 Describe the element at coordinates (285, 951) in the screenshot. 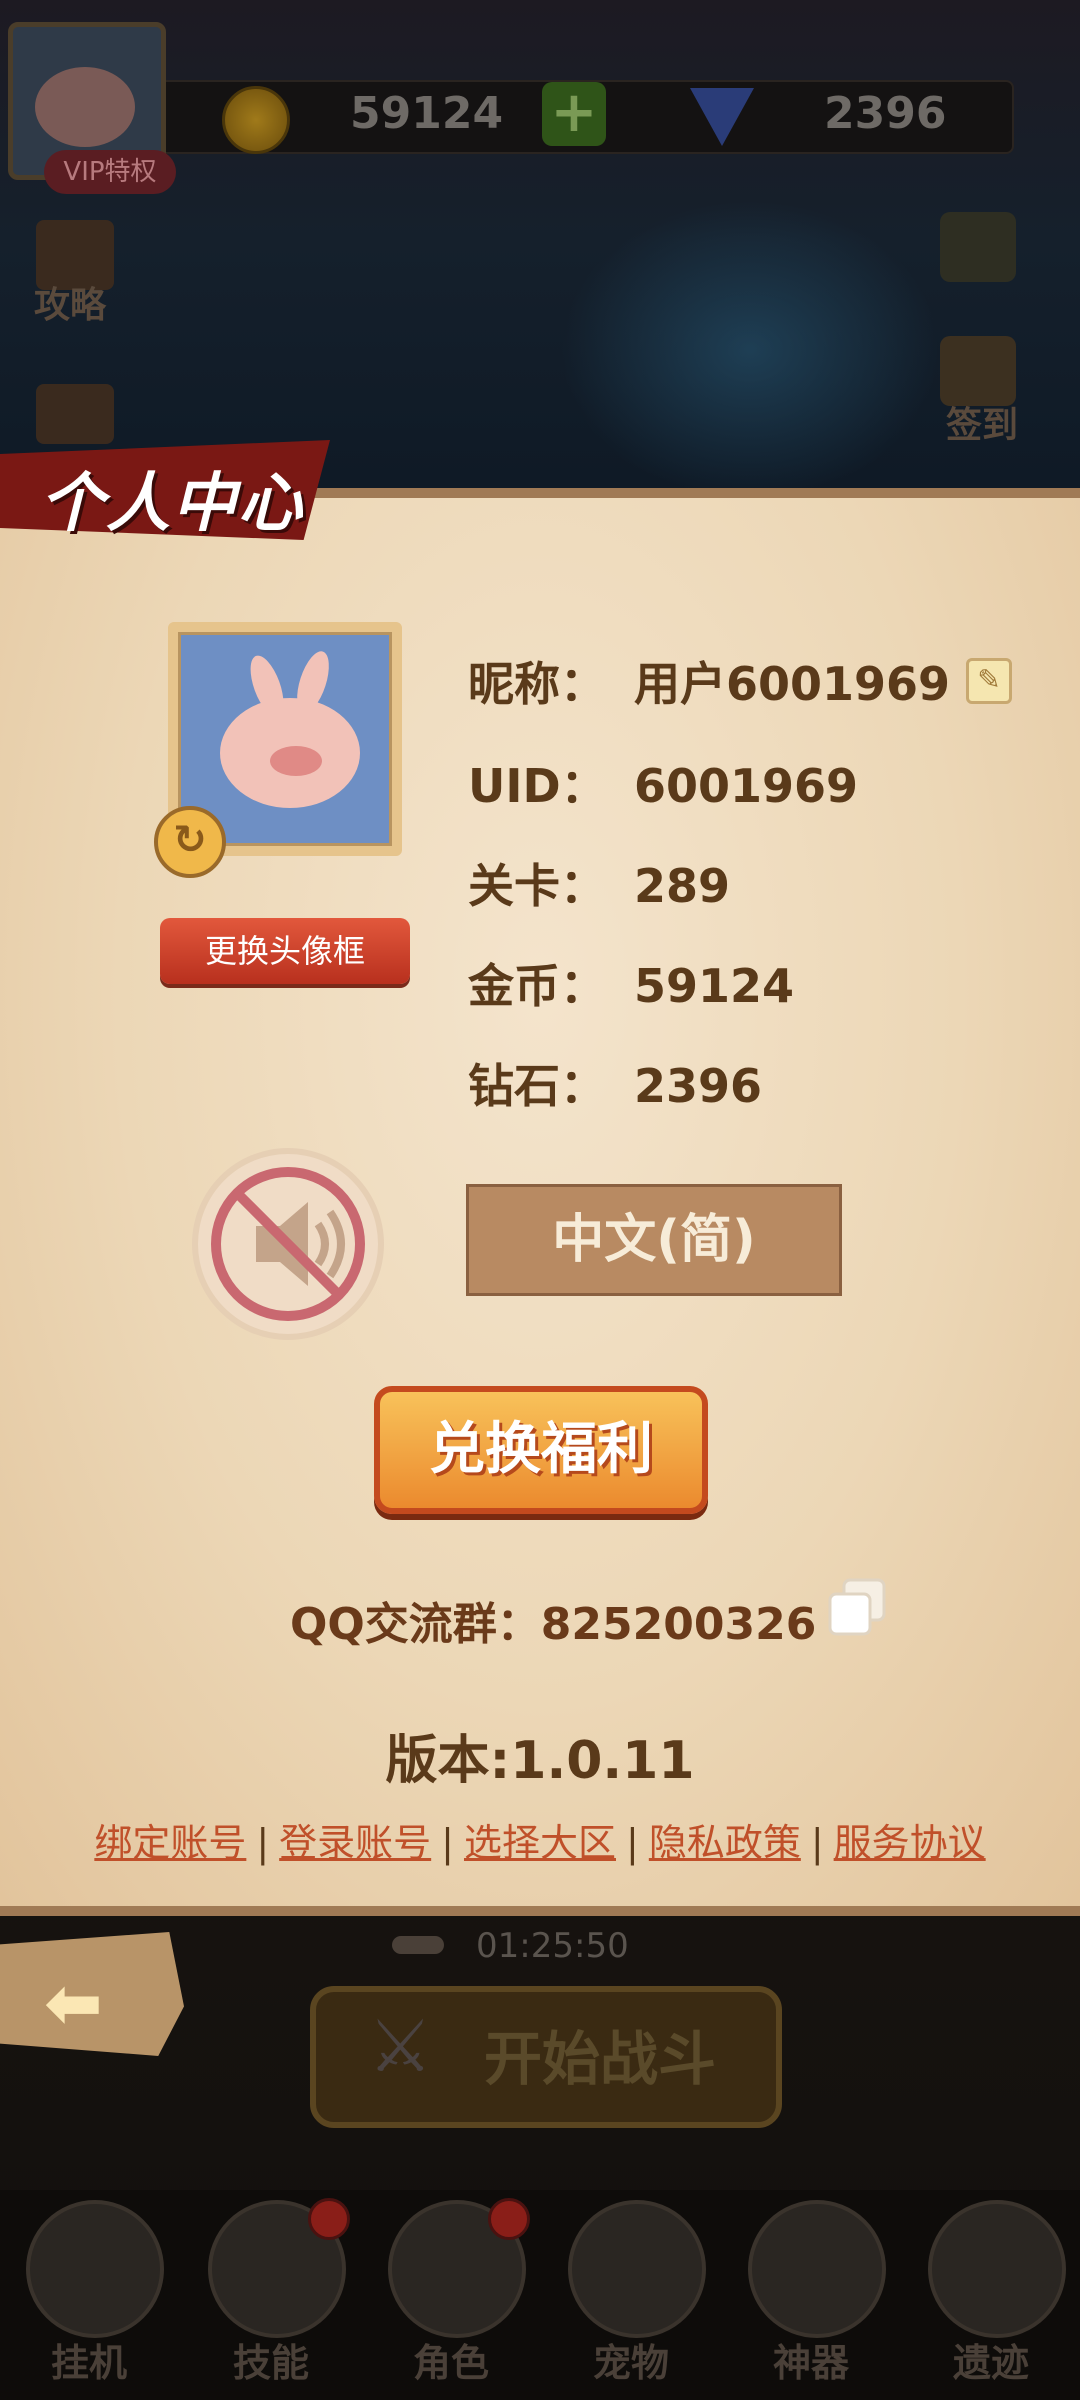

I see `change-frame-button: 更换头像框` at that location.